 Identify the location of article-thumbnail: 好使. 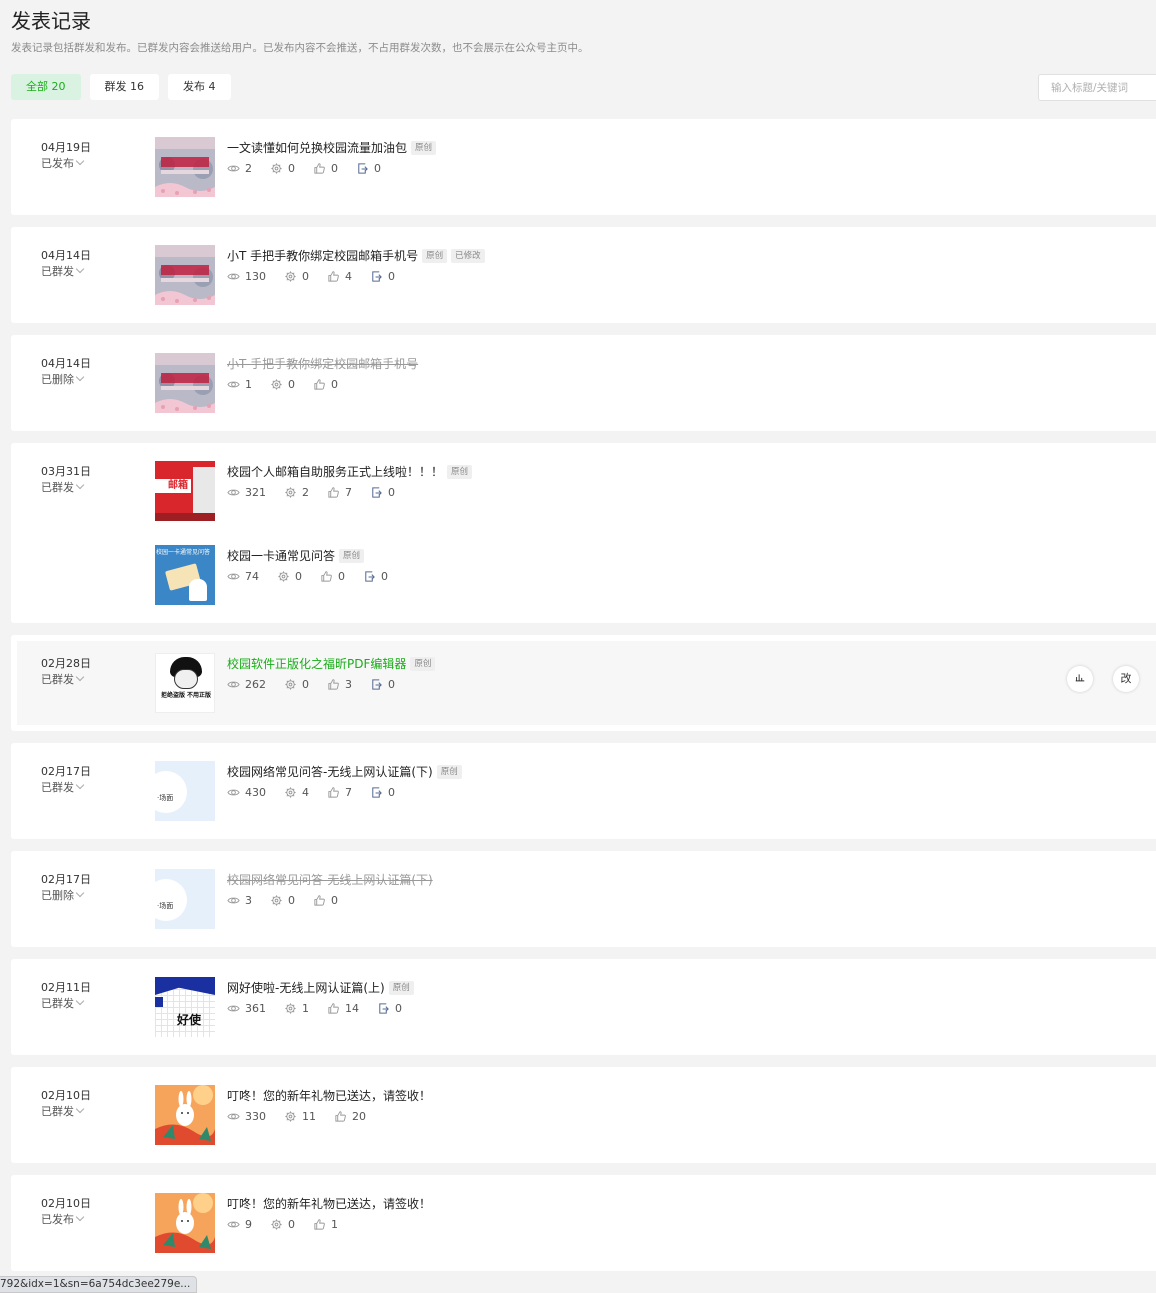
(185, 1007).